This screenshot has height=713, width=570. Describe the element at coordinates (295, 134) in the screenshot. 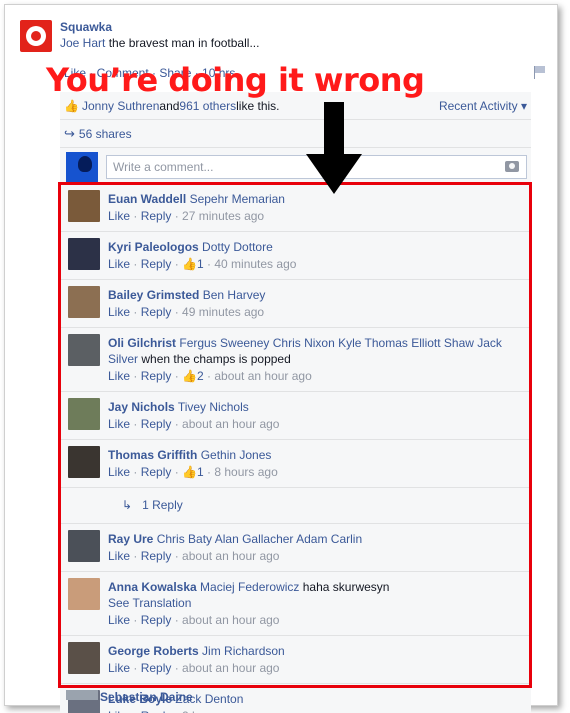

I see `shares-row: ↪ 56 shares` at that location.